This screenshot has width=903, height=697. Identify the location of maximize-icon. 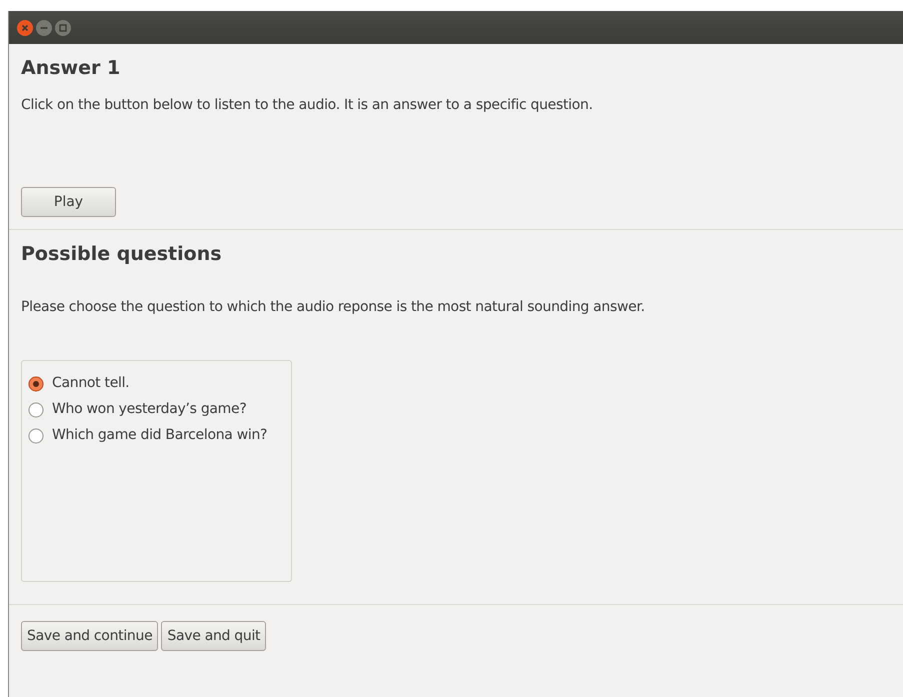
(63, 27).